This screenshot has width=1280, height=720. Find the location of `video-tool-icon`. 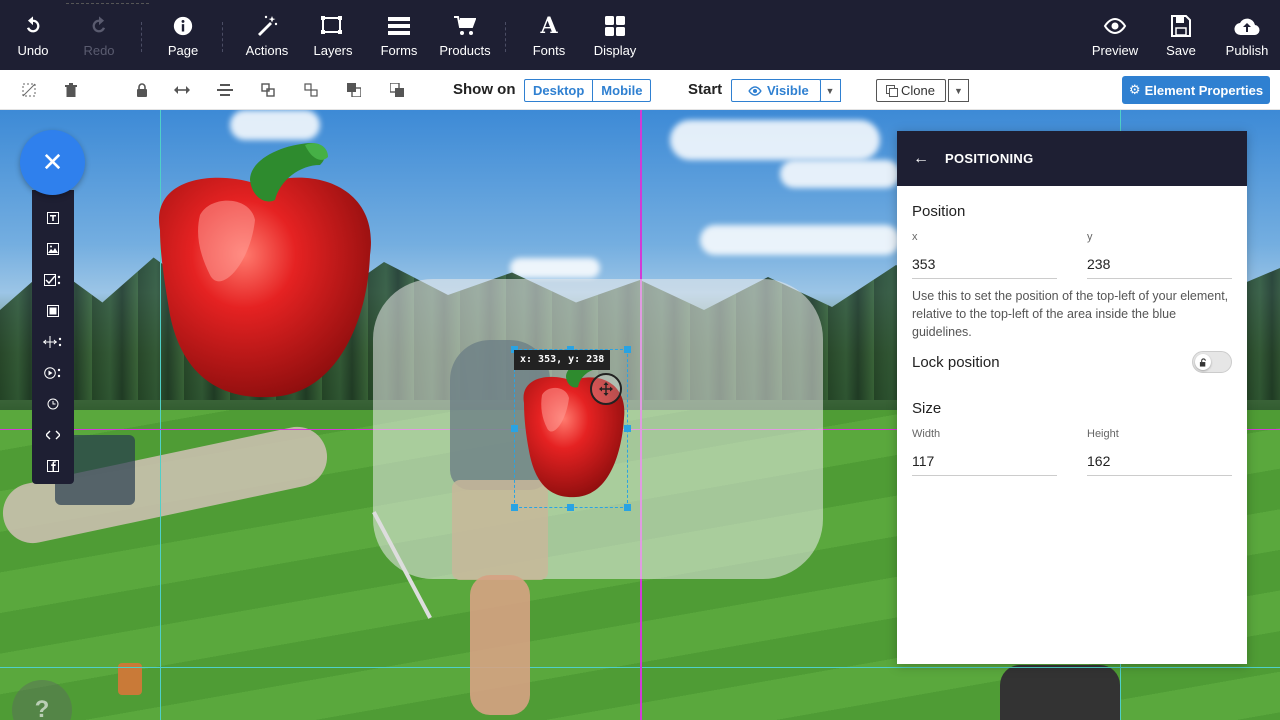

video-tool-icon is located at coordinates (53, 372).